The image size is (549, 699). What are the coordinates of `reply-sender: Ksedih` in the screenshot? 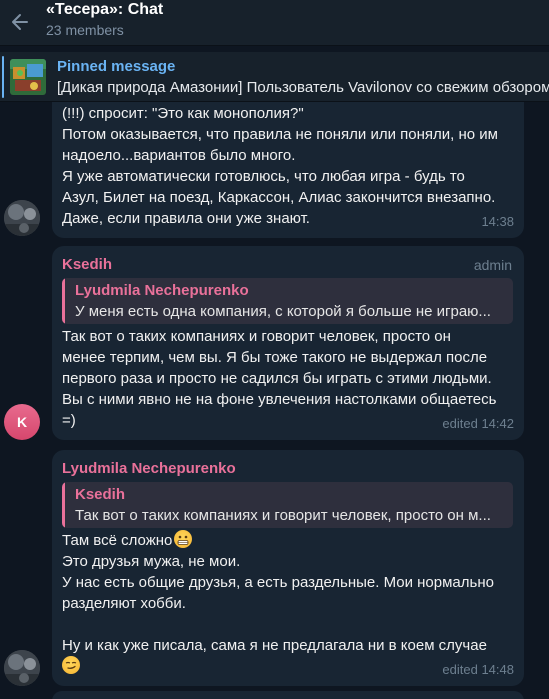 It's located at (100, 494).